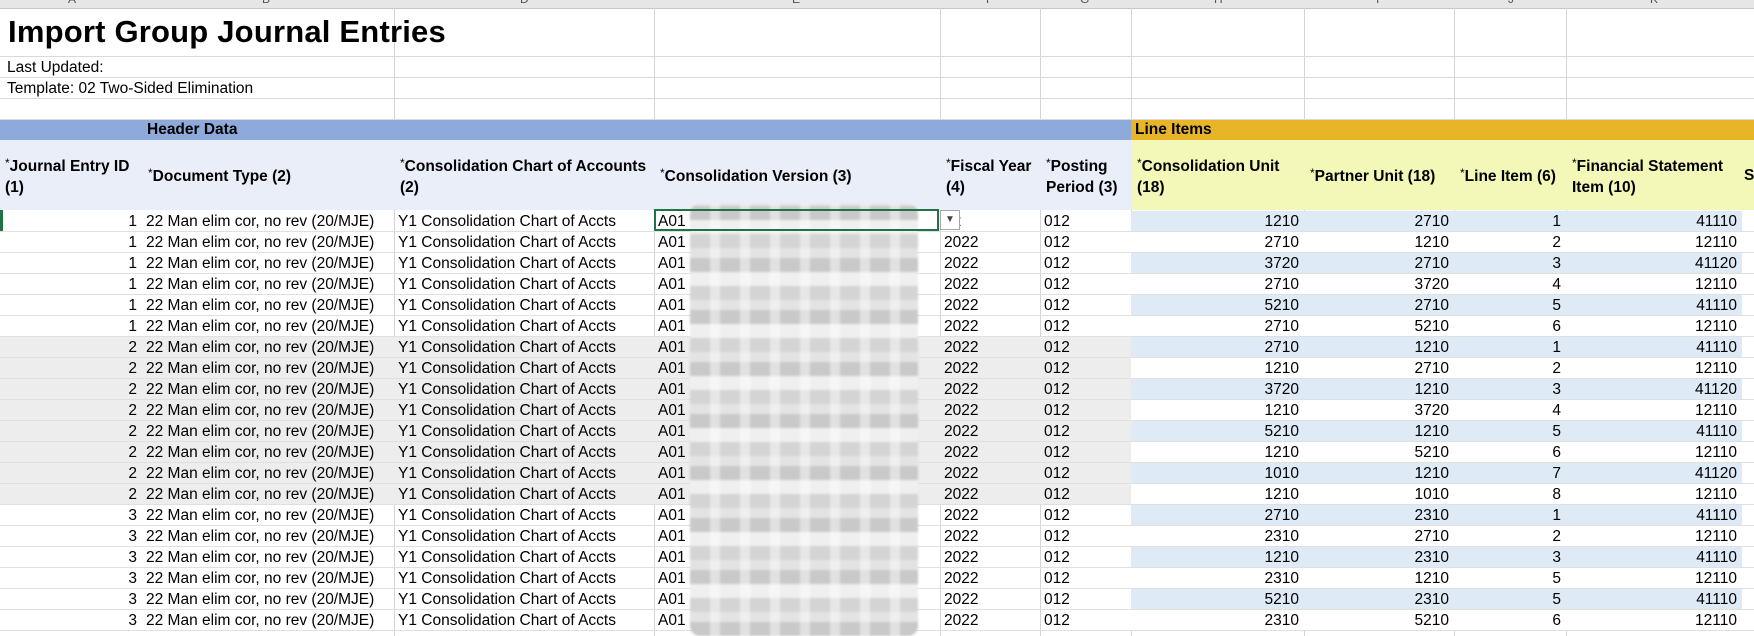 The width and height of the screenshot is (1754, 636). I want to click on header-data-band: Header Data, so click(565, 130).